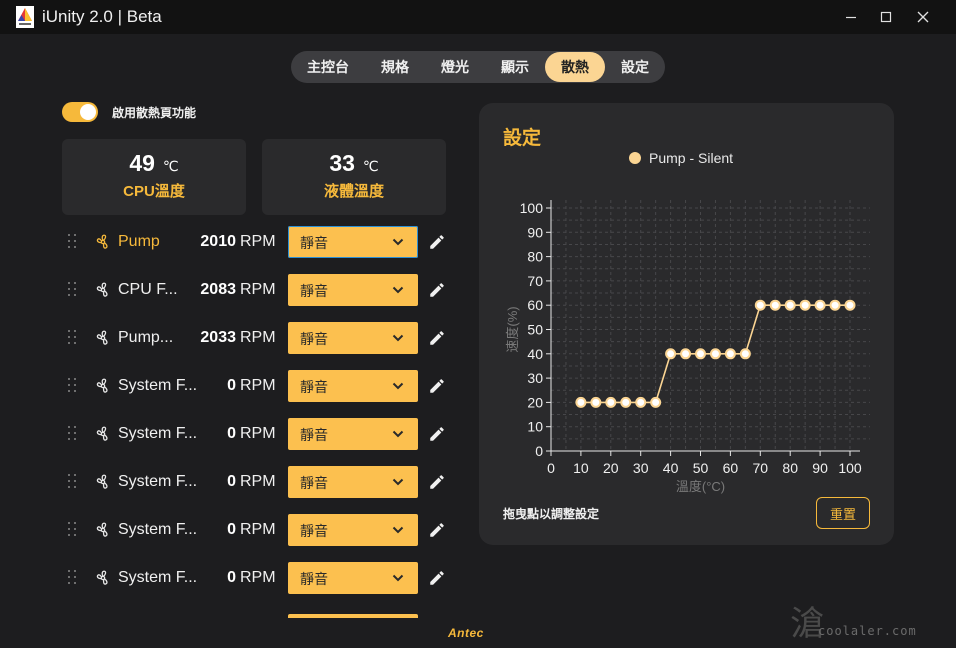  What do you see at coordinates (535, 281) in the screenshot?
I see `y-tick-label: 70` at bounding box center [535, 281].